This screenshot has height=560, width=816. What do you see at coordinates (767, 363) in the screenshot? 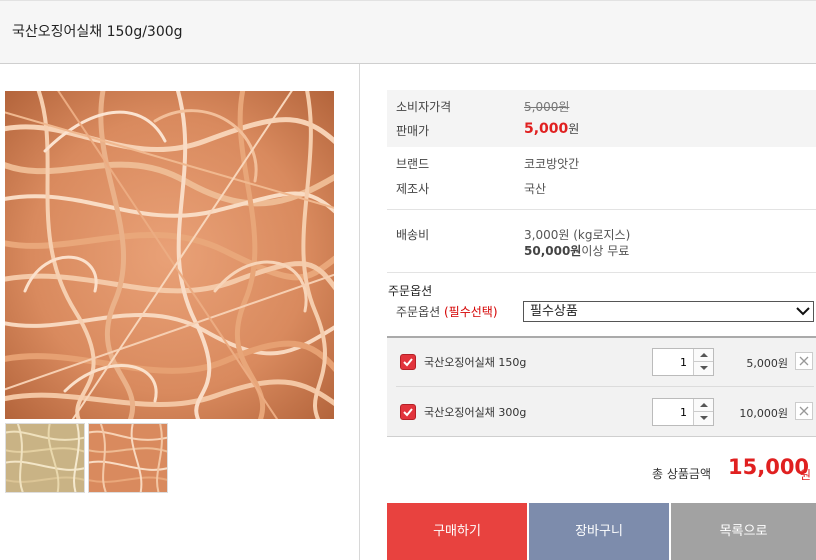
I see `option-price-150g: 5,000원` at bounding box center [767, 363].